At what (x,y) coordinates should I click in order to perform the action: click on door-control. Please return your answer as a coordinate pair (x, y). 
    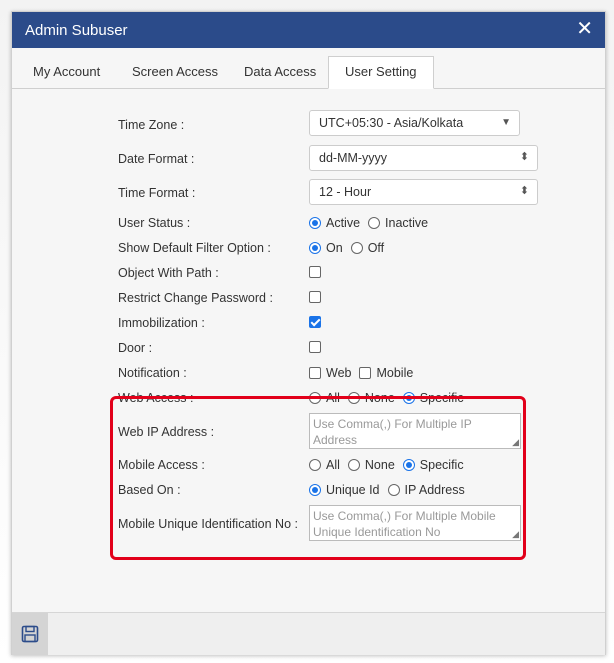
    Looking at the image, I should click on (317, 347).